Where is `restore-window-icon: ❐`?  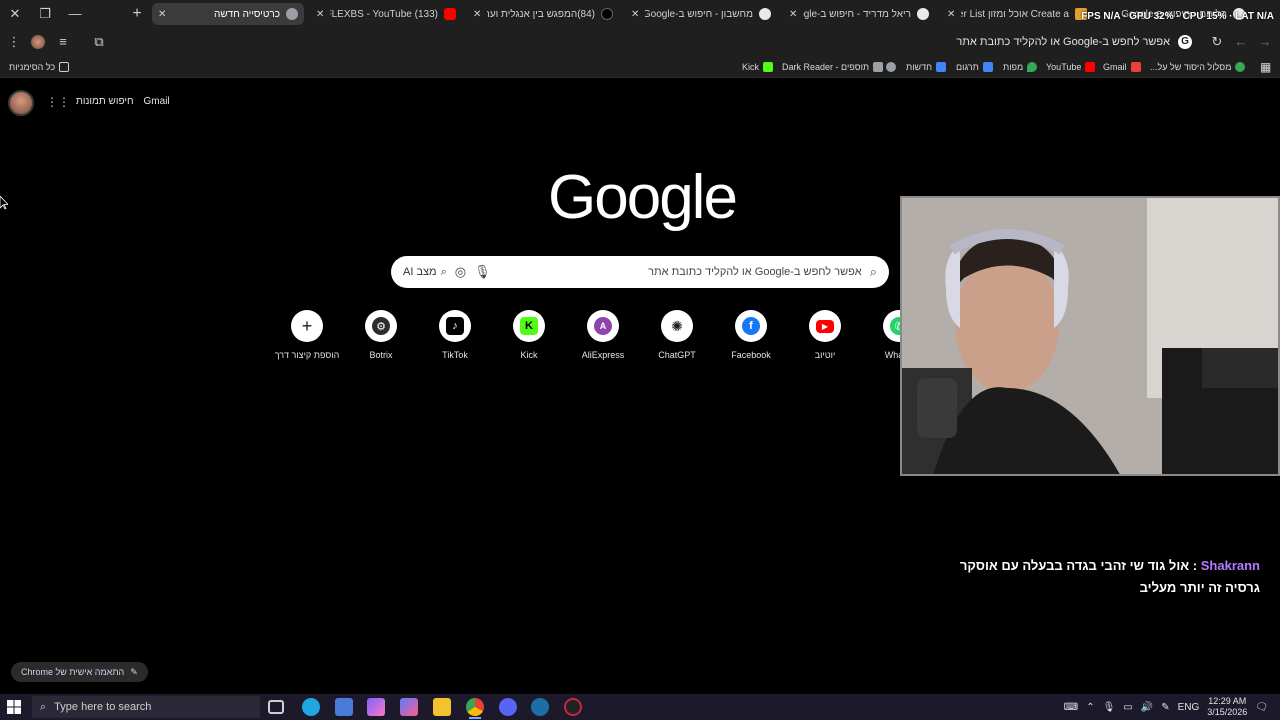 restore-window-icon: ❐ is located at coordinates (45, 14).